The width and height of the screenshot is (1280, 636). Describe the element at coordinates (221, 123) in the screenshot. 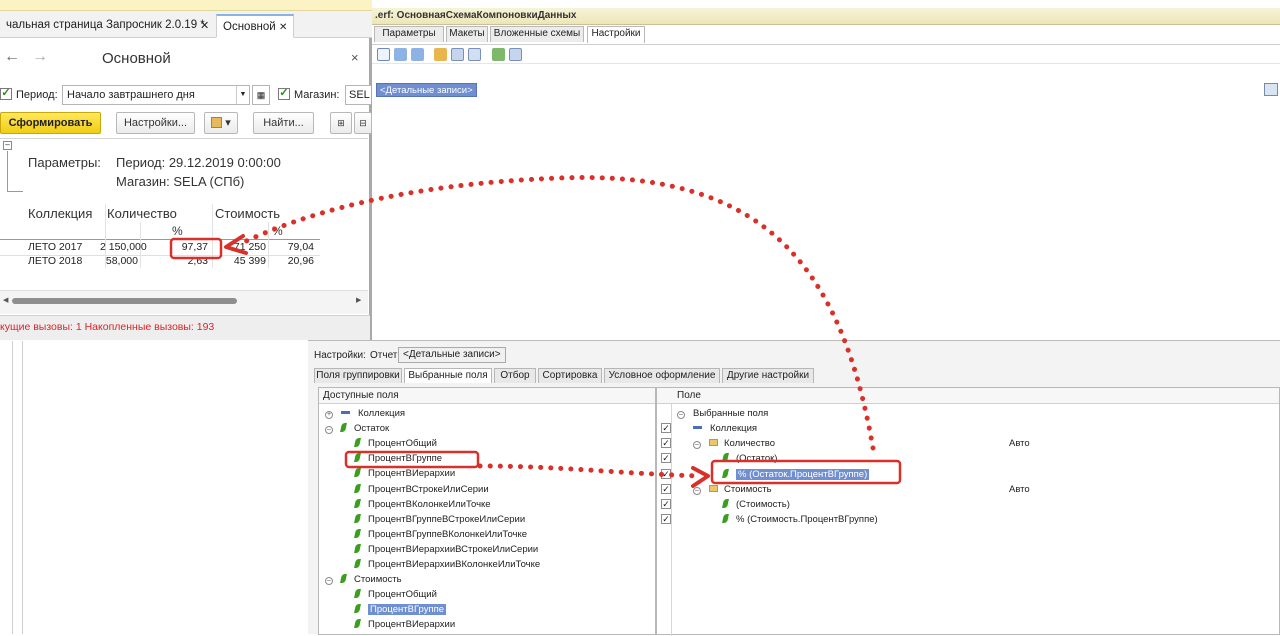

I see `variant-button: ▾` at that location.